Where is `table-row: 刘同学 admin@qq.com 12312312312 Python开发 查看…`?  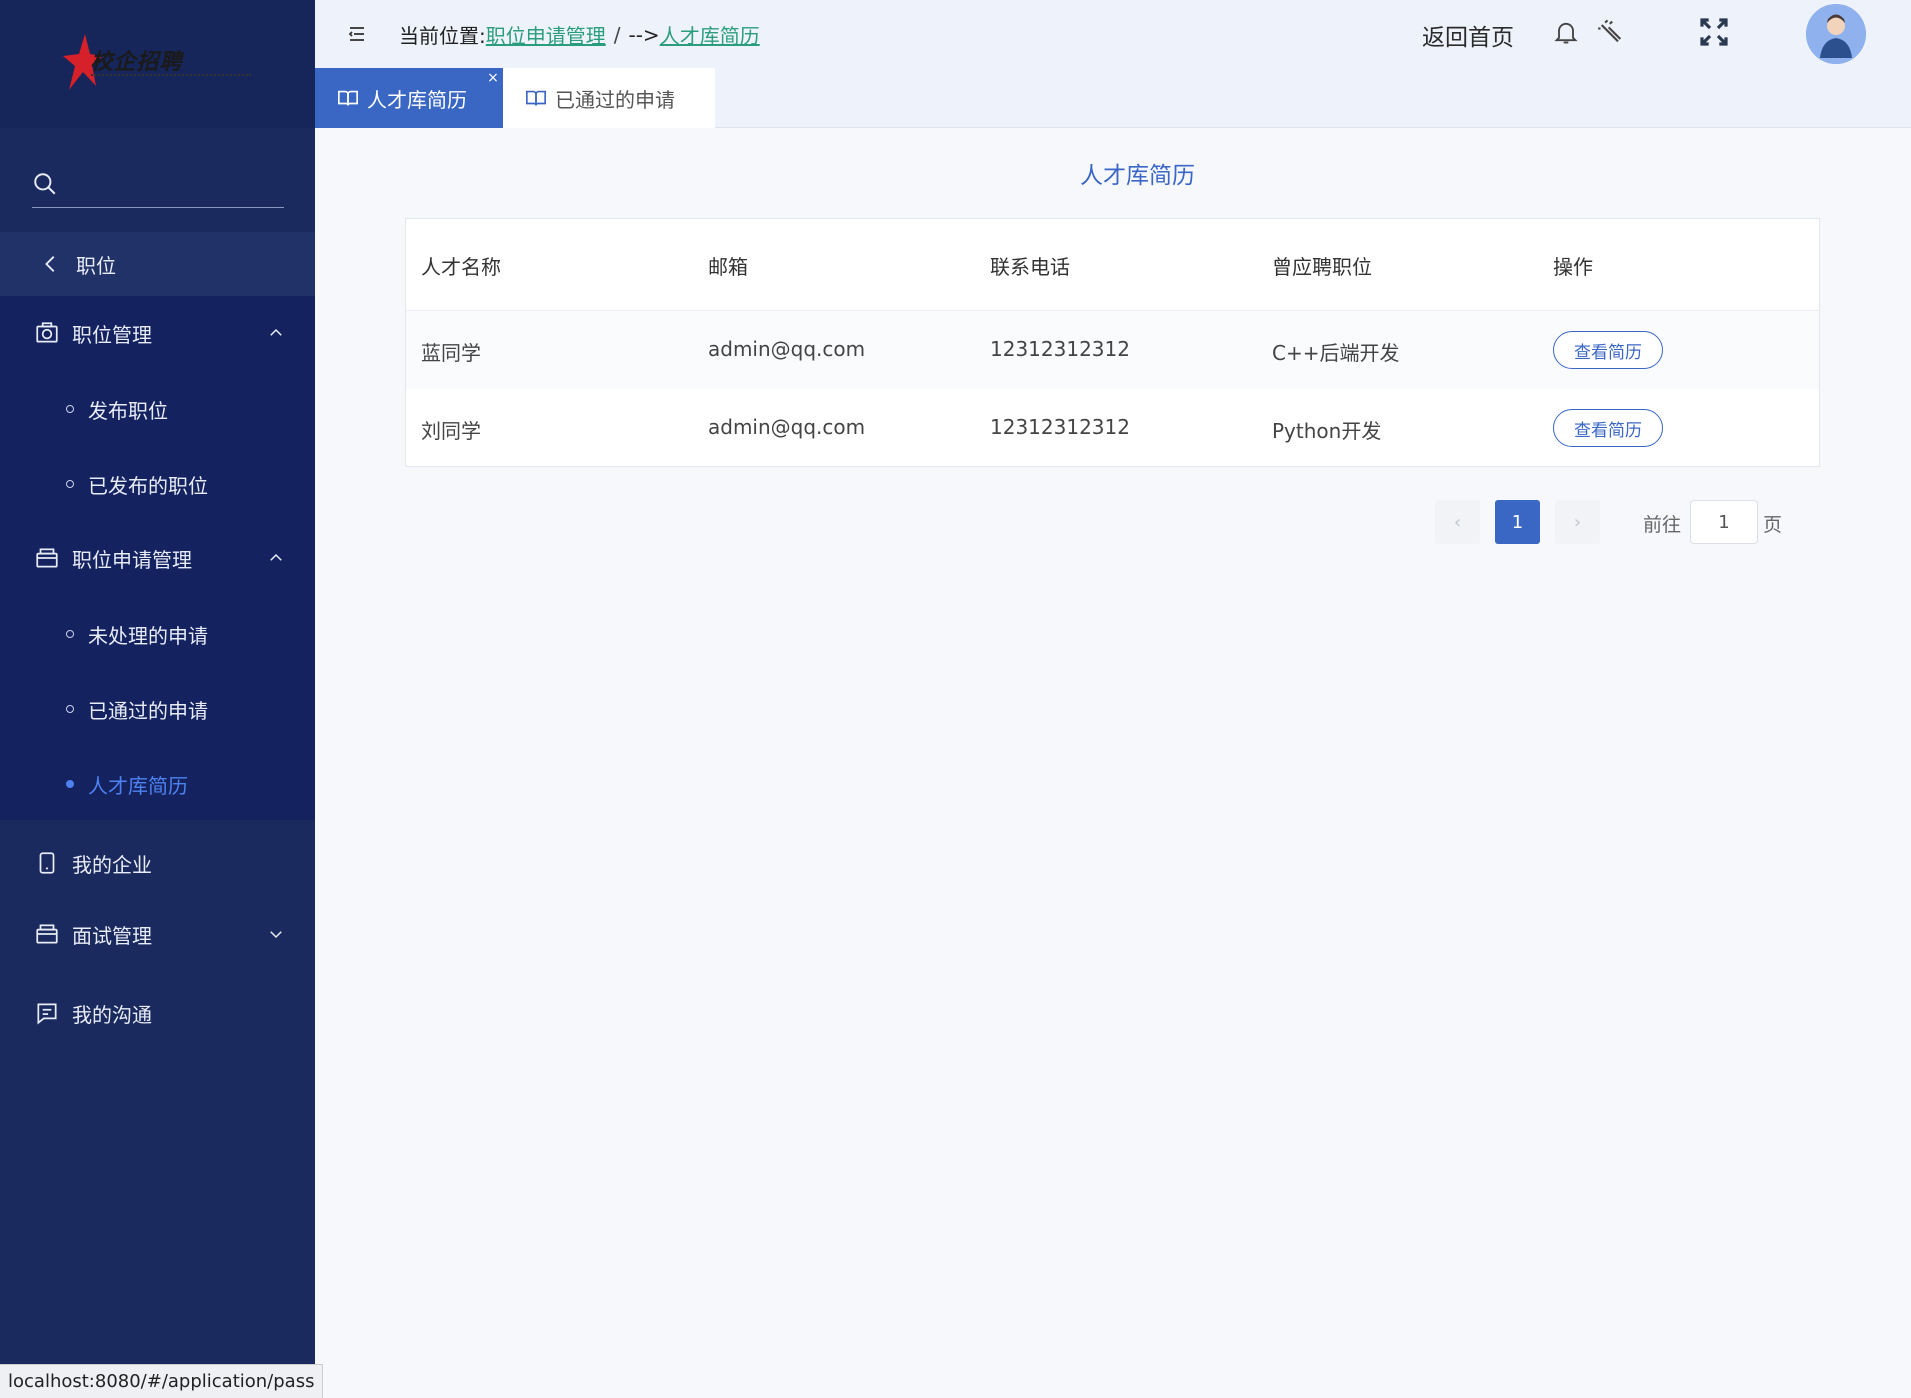
table-row: 刘同学 admin@qq.com 12312312312 Python开发 查看… is located at coordinates (1112, 428).